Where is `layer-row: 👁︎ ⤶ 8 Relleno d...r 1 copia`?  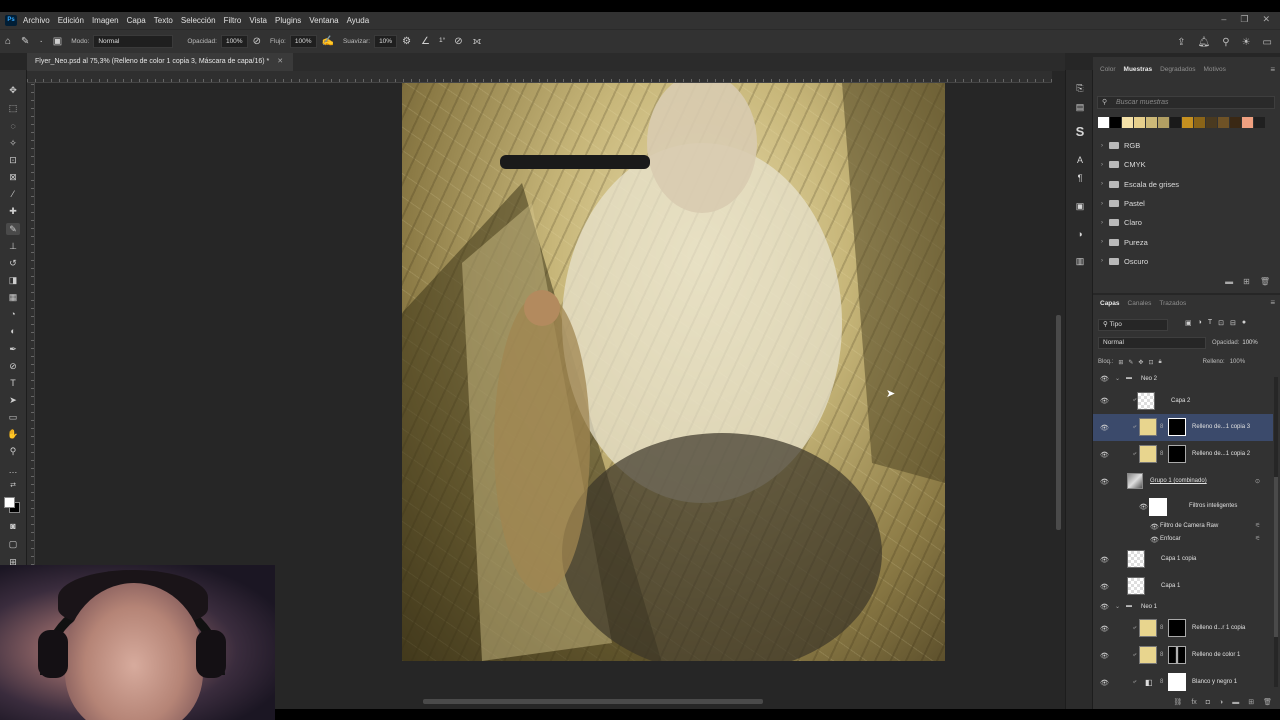 layer-row: 👁︎ ⤶ 8 Relleno d...r 1 copia is located at coordinates (1183, 628).